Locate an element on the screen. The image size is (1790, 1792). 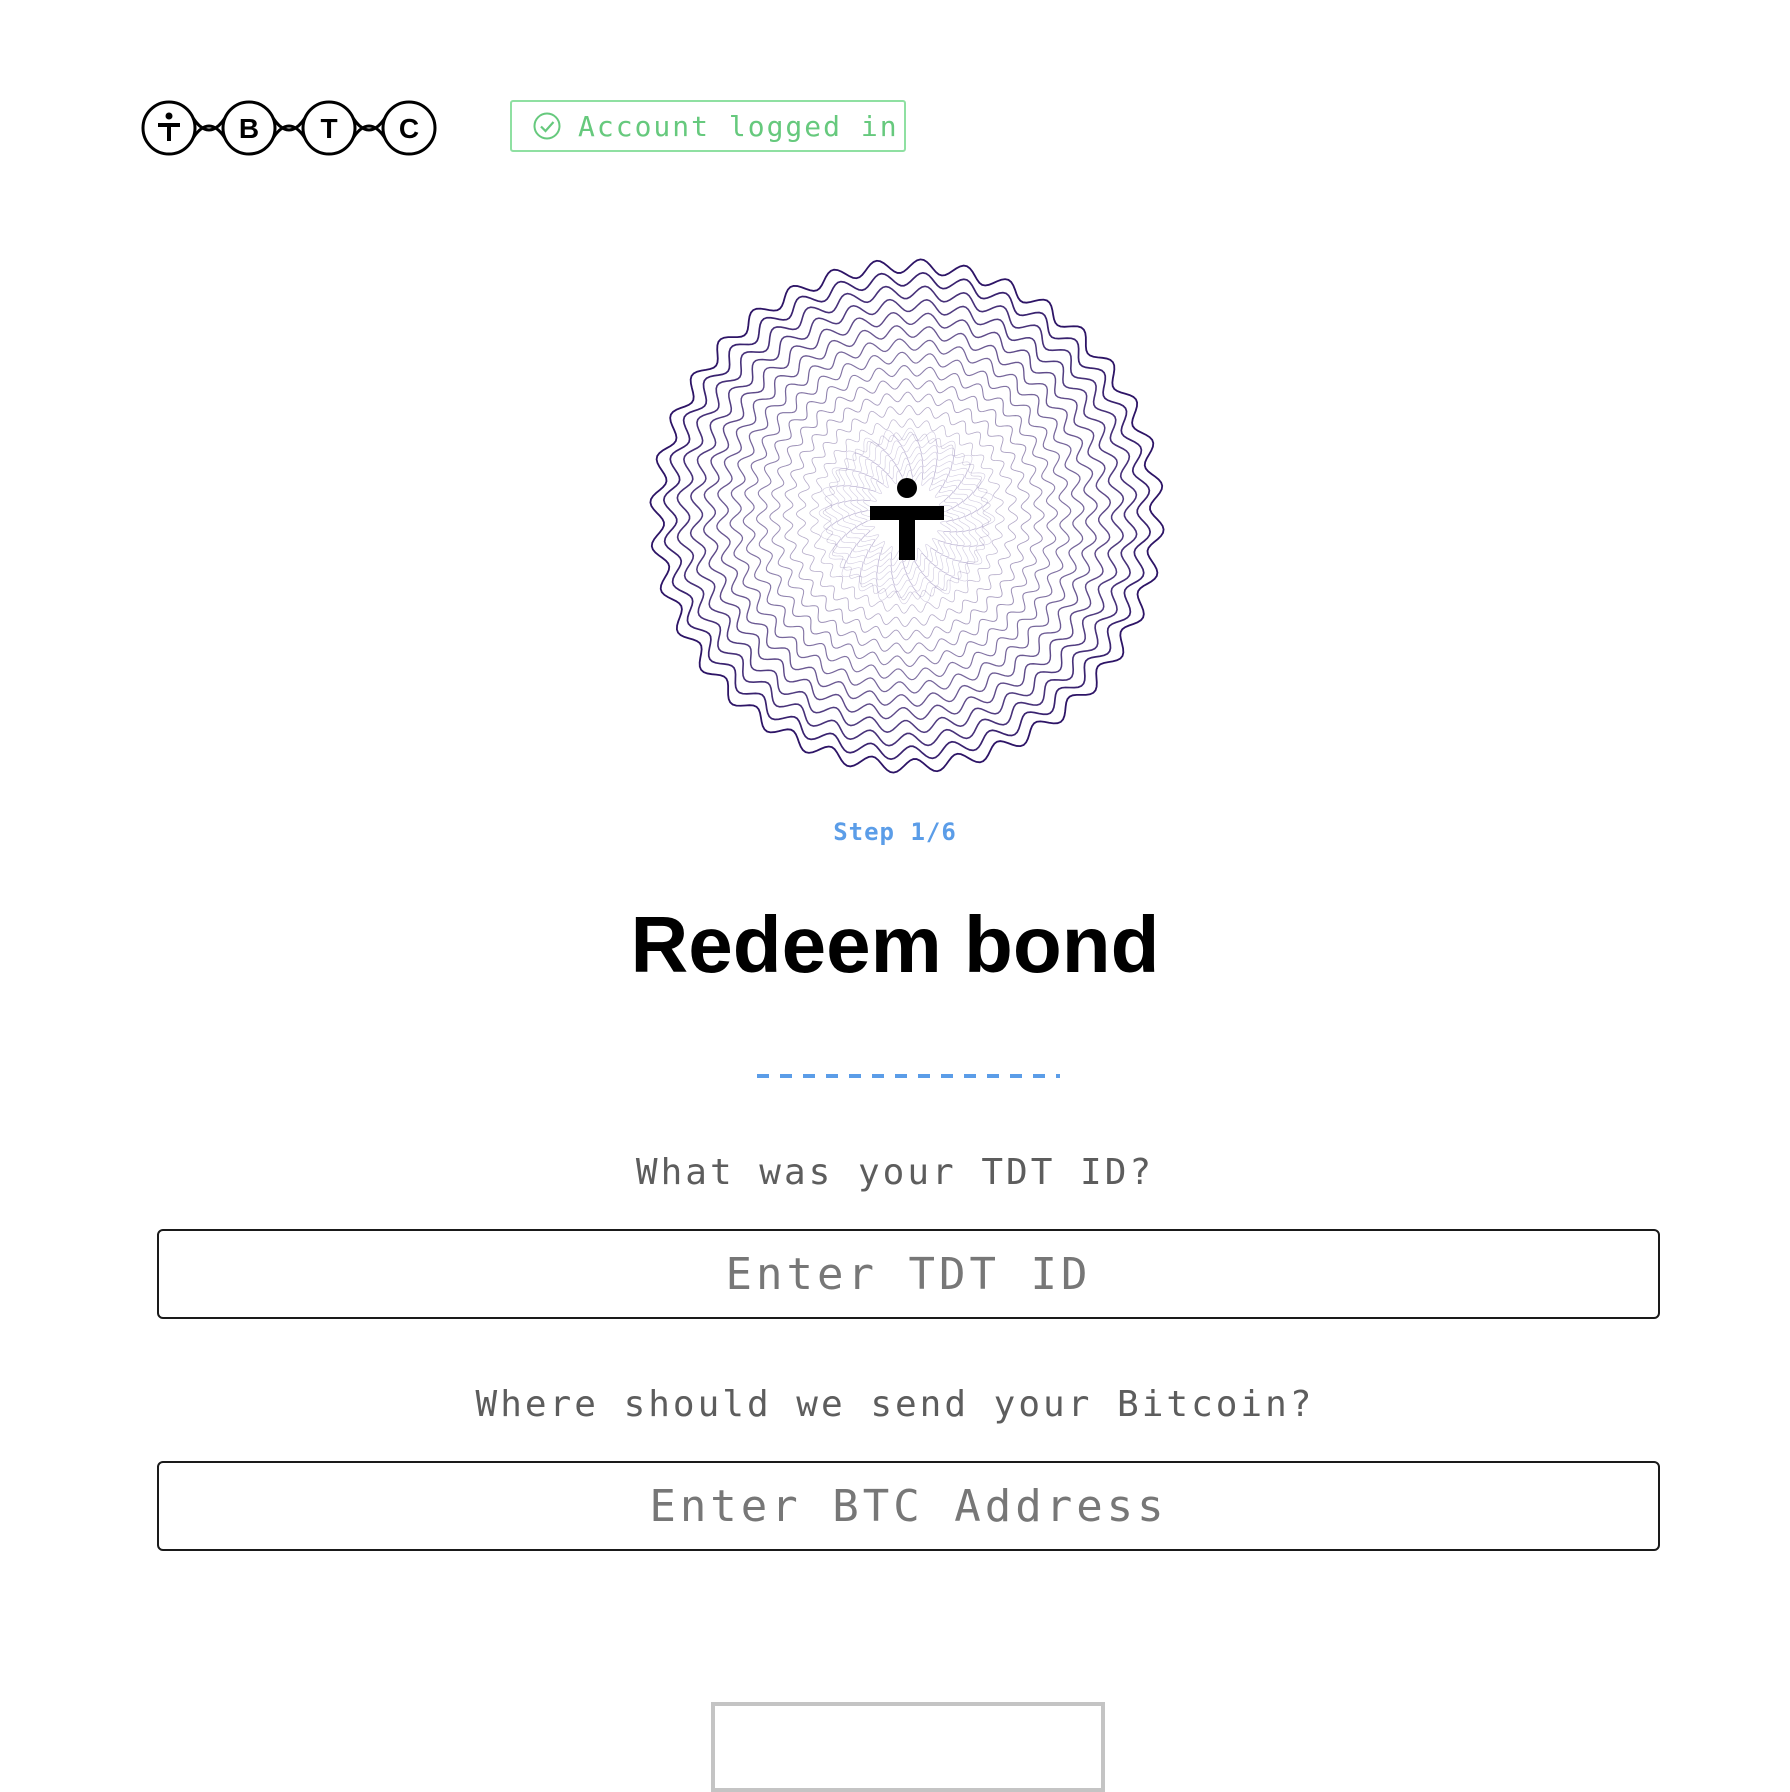
hero-illustration is located at coordinates (907, 516).